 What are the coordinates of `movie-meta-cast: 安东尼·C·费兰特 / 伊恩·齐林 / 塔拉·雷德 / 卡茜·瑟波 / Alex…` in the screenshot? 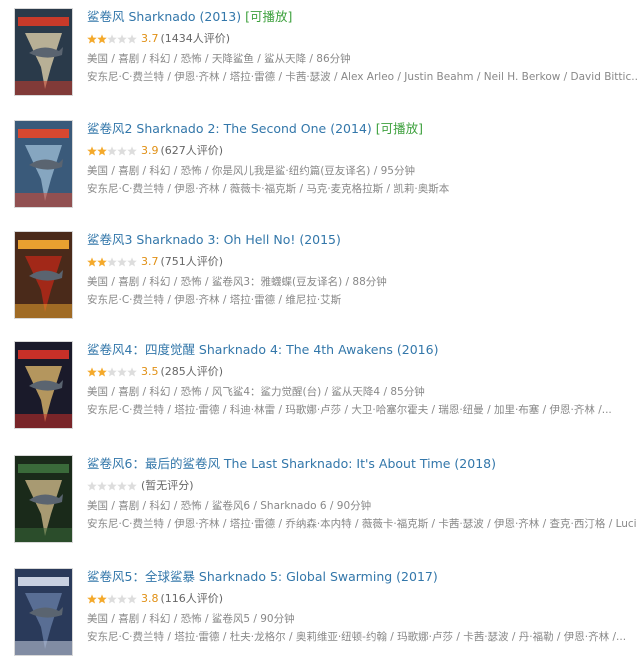 It's located at (362, 77).